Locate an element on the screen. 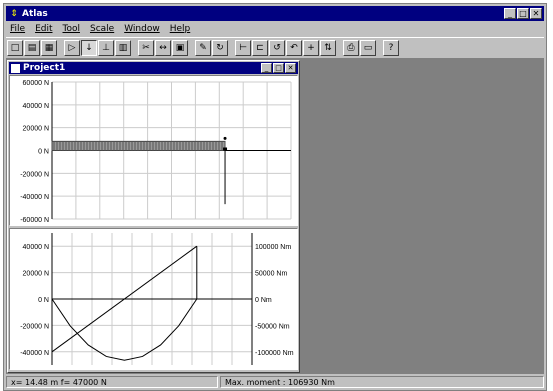 The width and height of the screenshot is (553, 391). print-icon: ⎙ is located at coordinates (351, 48).